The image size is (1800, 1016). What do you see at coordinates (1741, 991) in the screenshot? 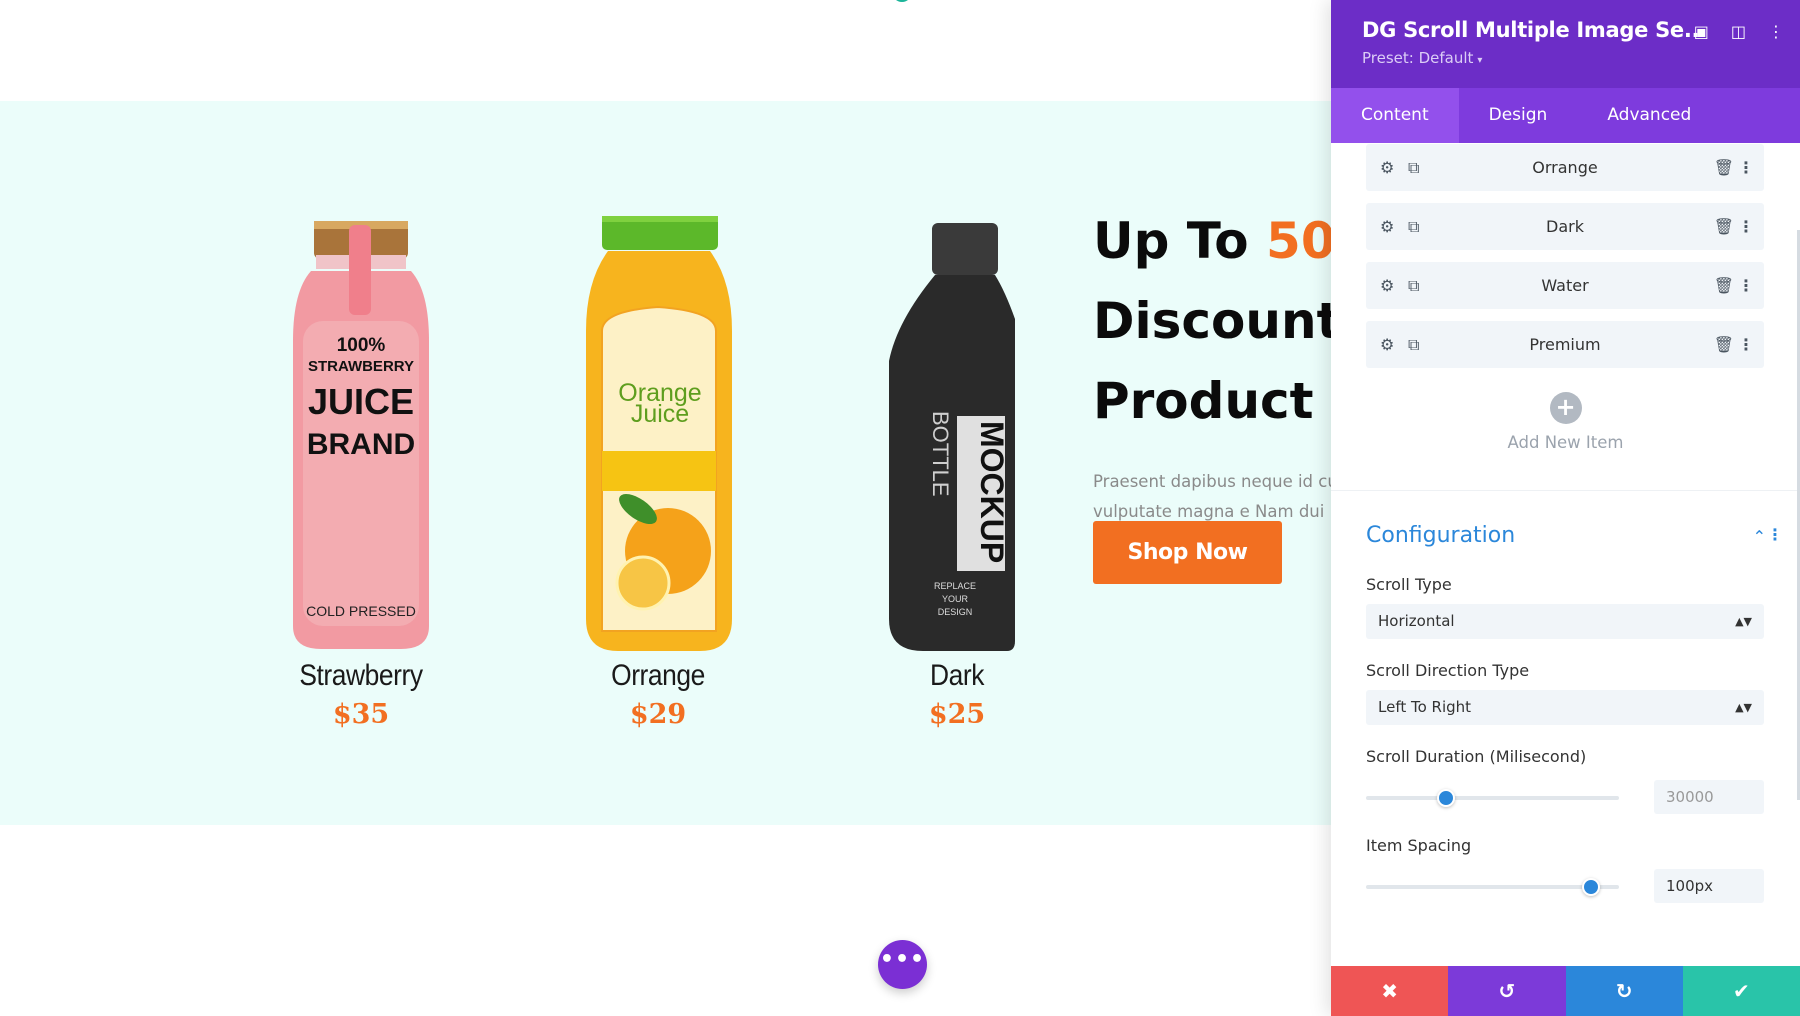
I see `check-icon: ✔` at bounding box center [1741, 991].